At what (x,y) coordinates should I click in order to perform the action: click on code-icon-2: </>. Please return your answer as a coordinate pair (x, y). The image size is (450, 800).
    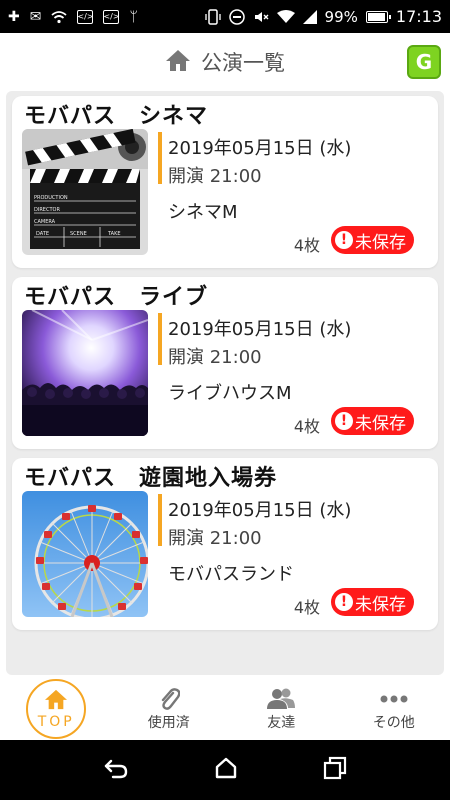
    Looking at the image, I should click on (111, 16).